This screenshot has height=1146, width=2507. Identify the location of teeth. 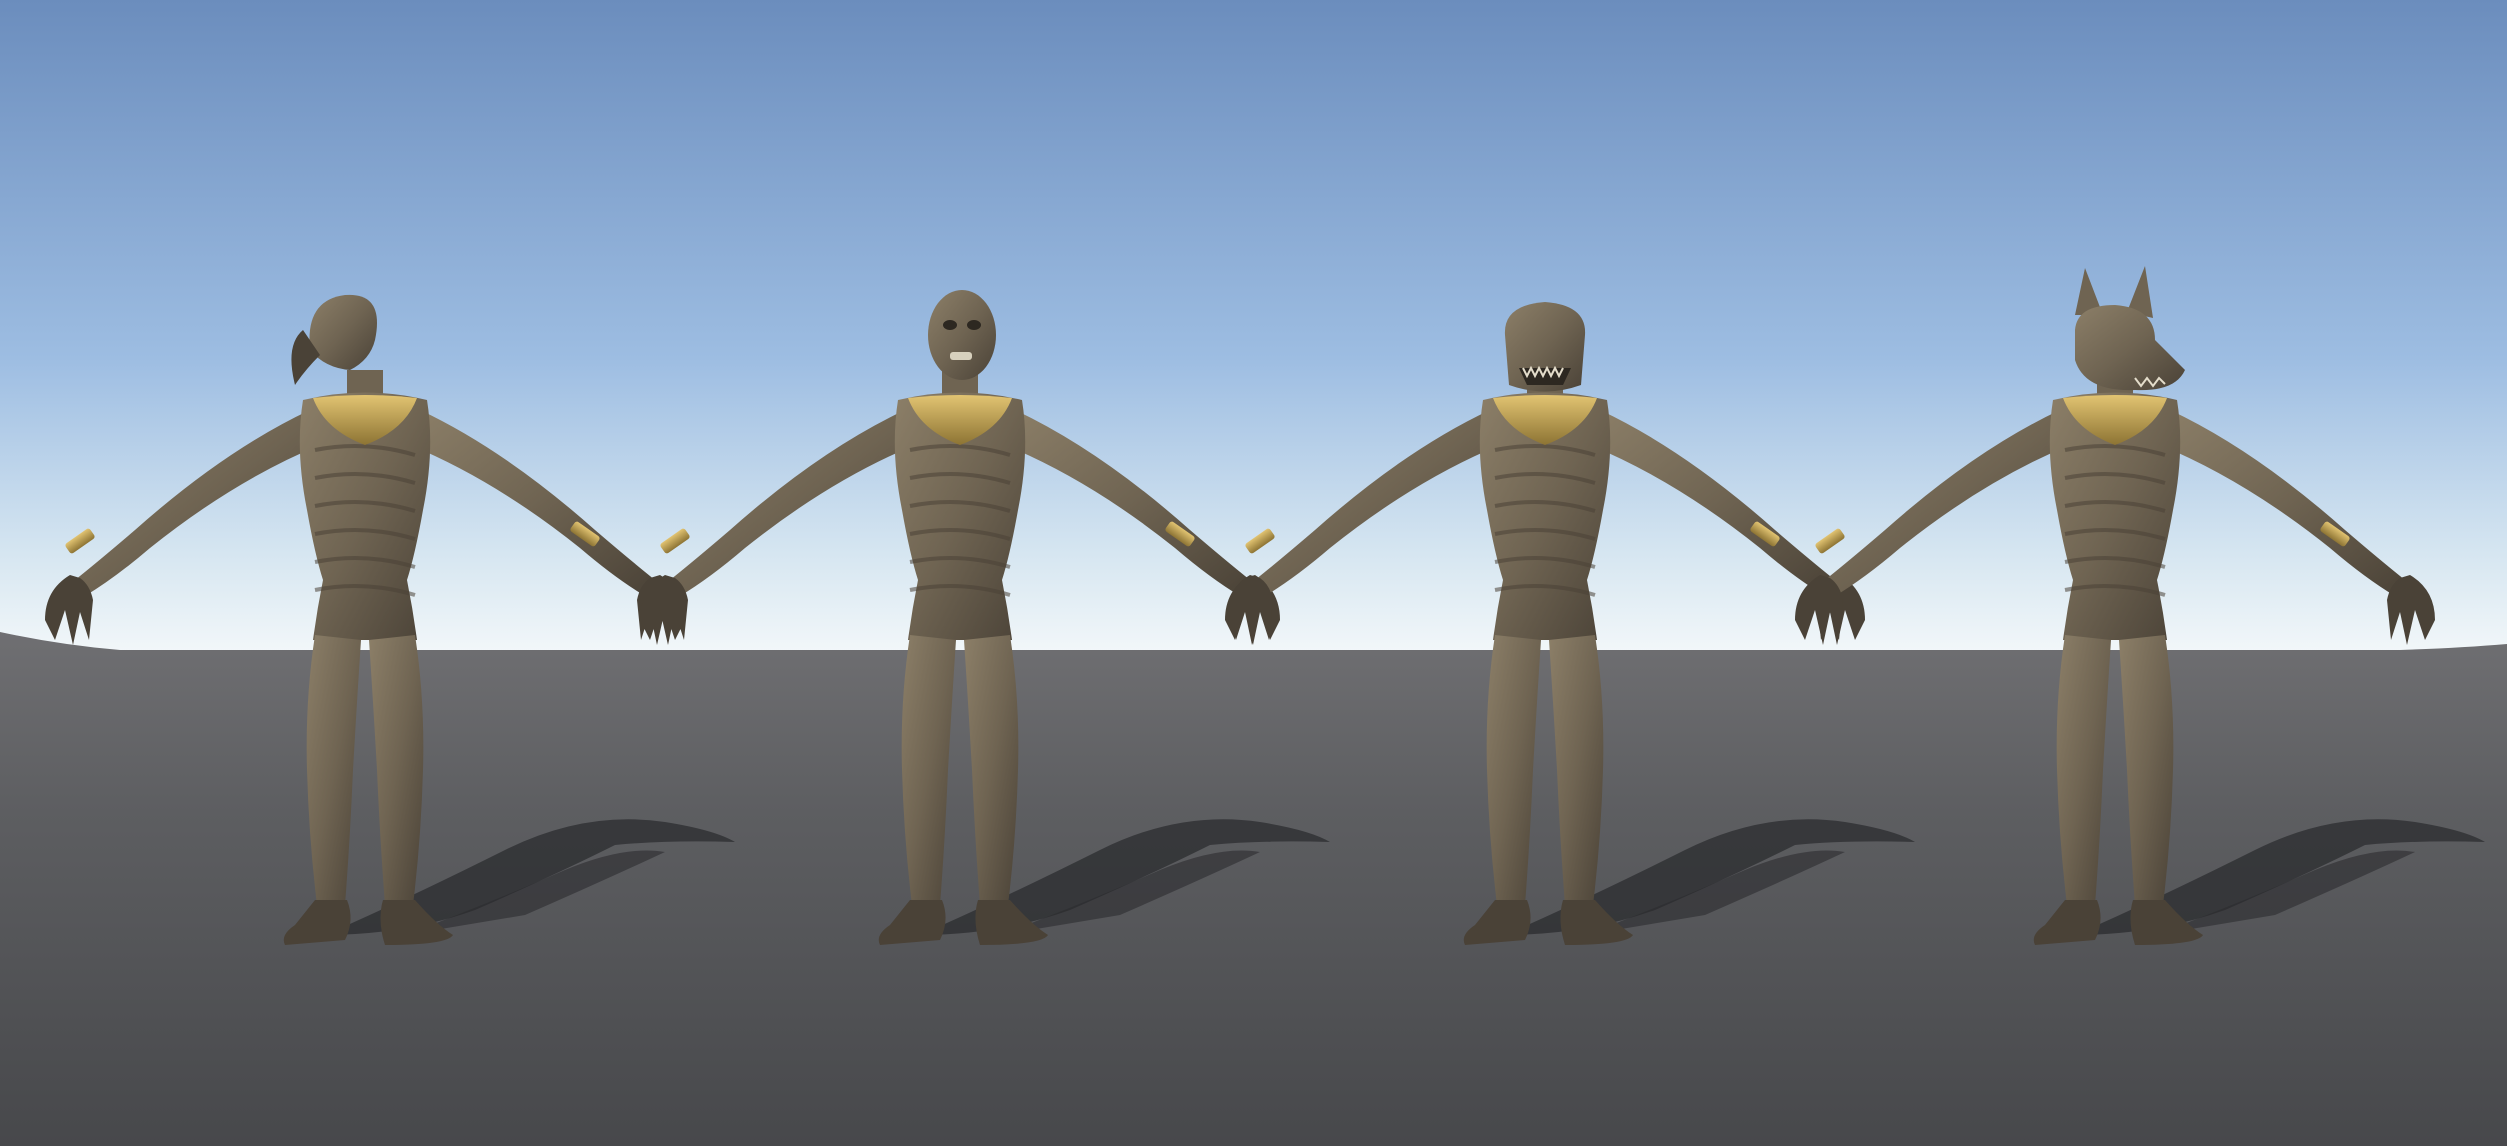
(961, 356).